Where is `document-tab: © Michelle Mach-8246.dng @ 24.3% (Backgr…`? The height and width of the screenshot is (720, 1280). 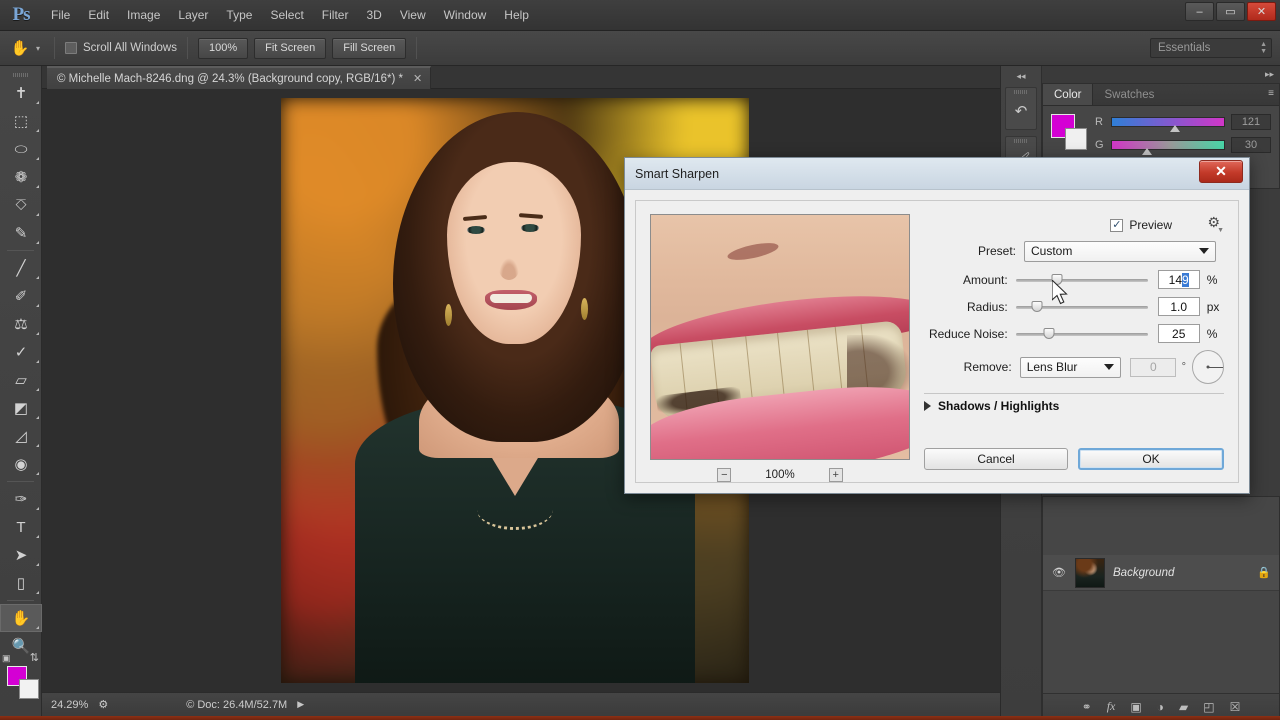
document-tab: © Michelle Mach-8246.dng @ 24.3% (Backgr… is located at coordinates (239, 77).